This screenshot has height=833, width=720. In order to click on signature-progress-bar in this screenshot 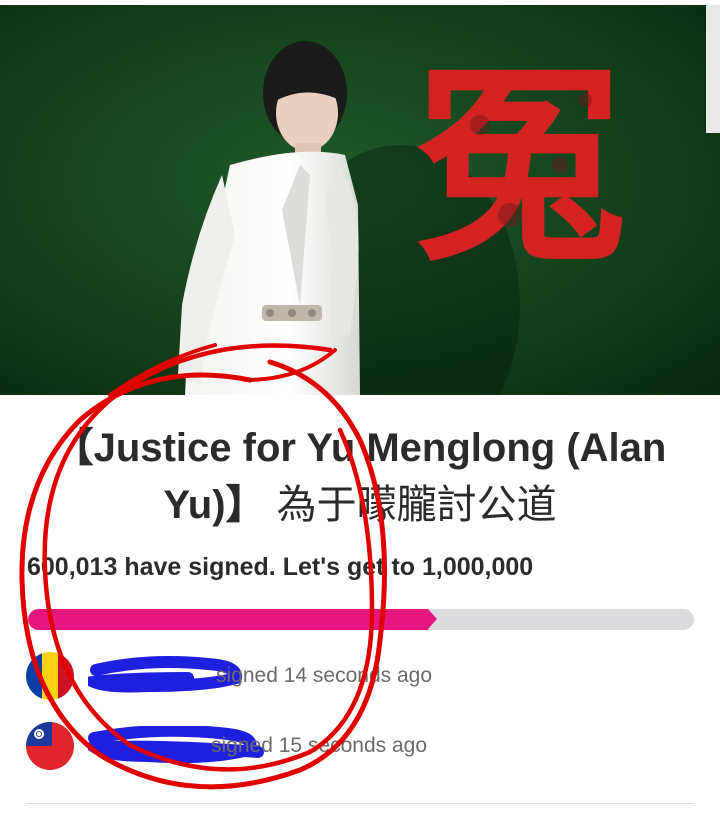, I will do `click(361, 619)`.